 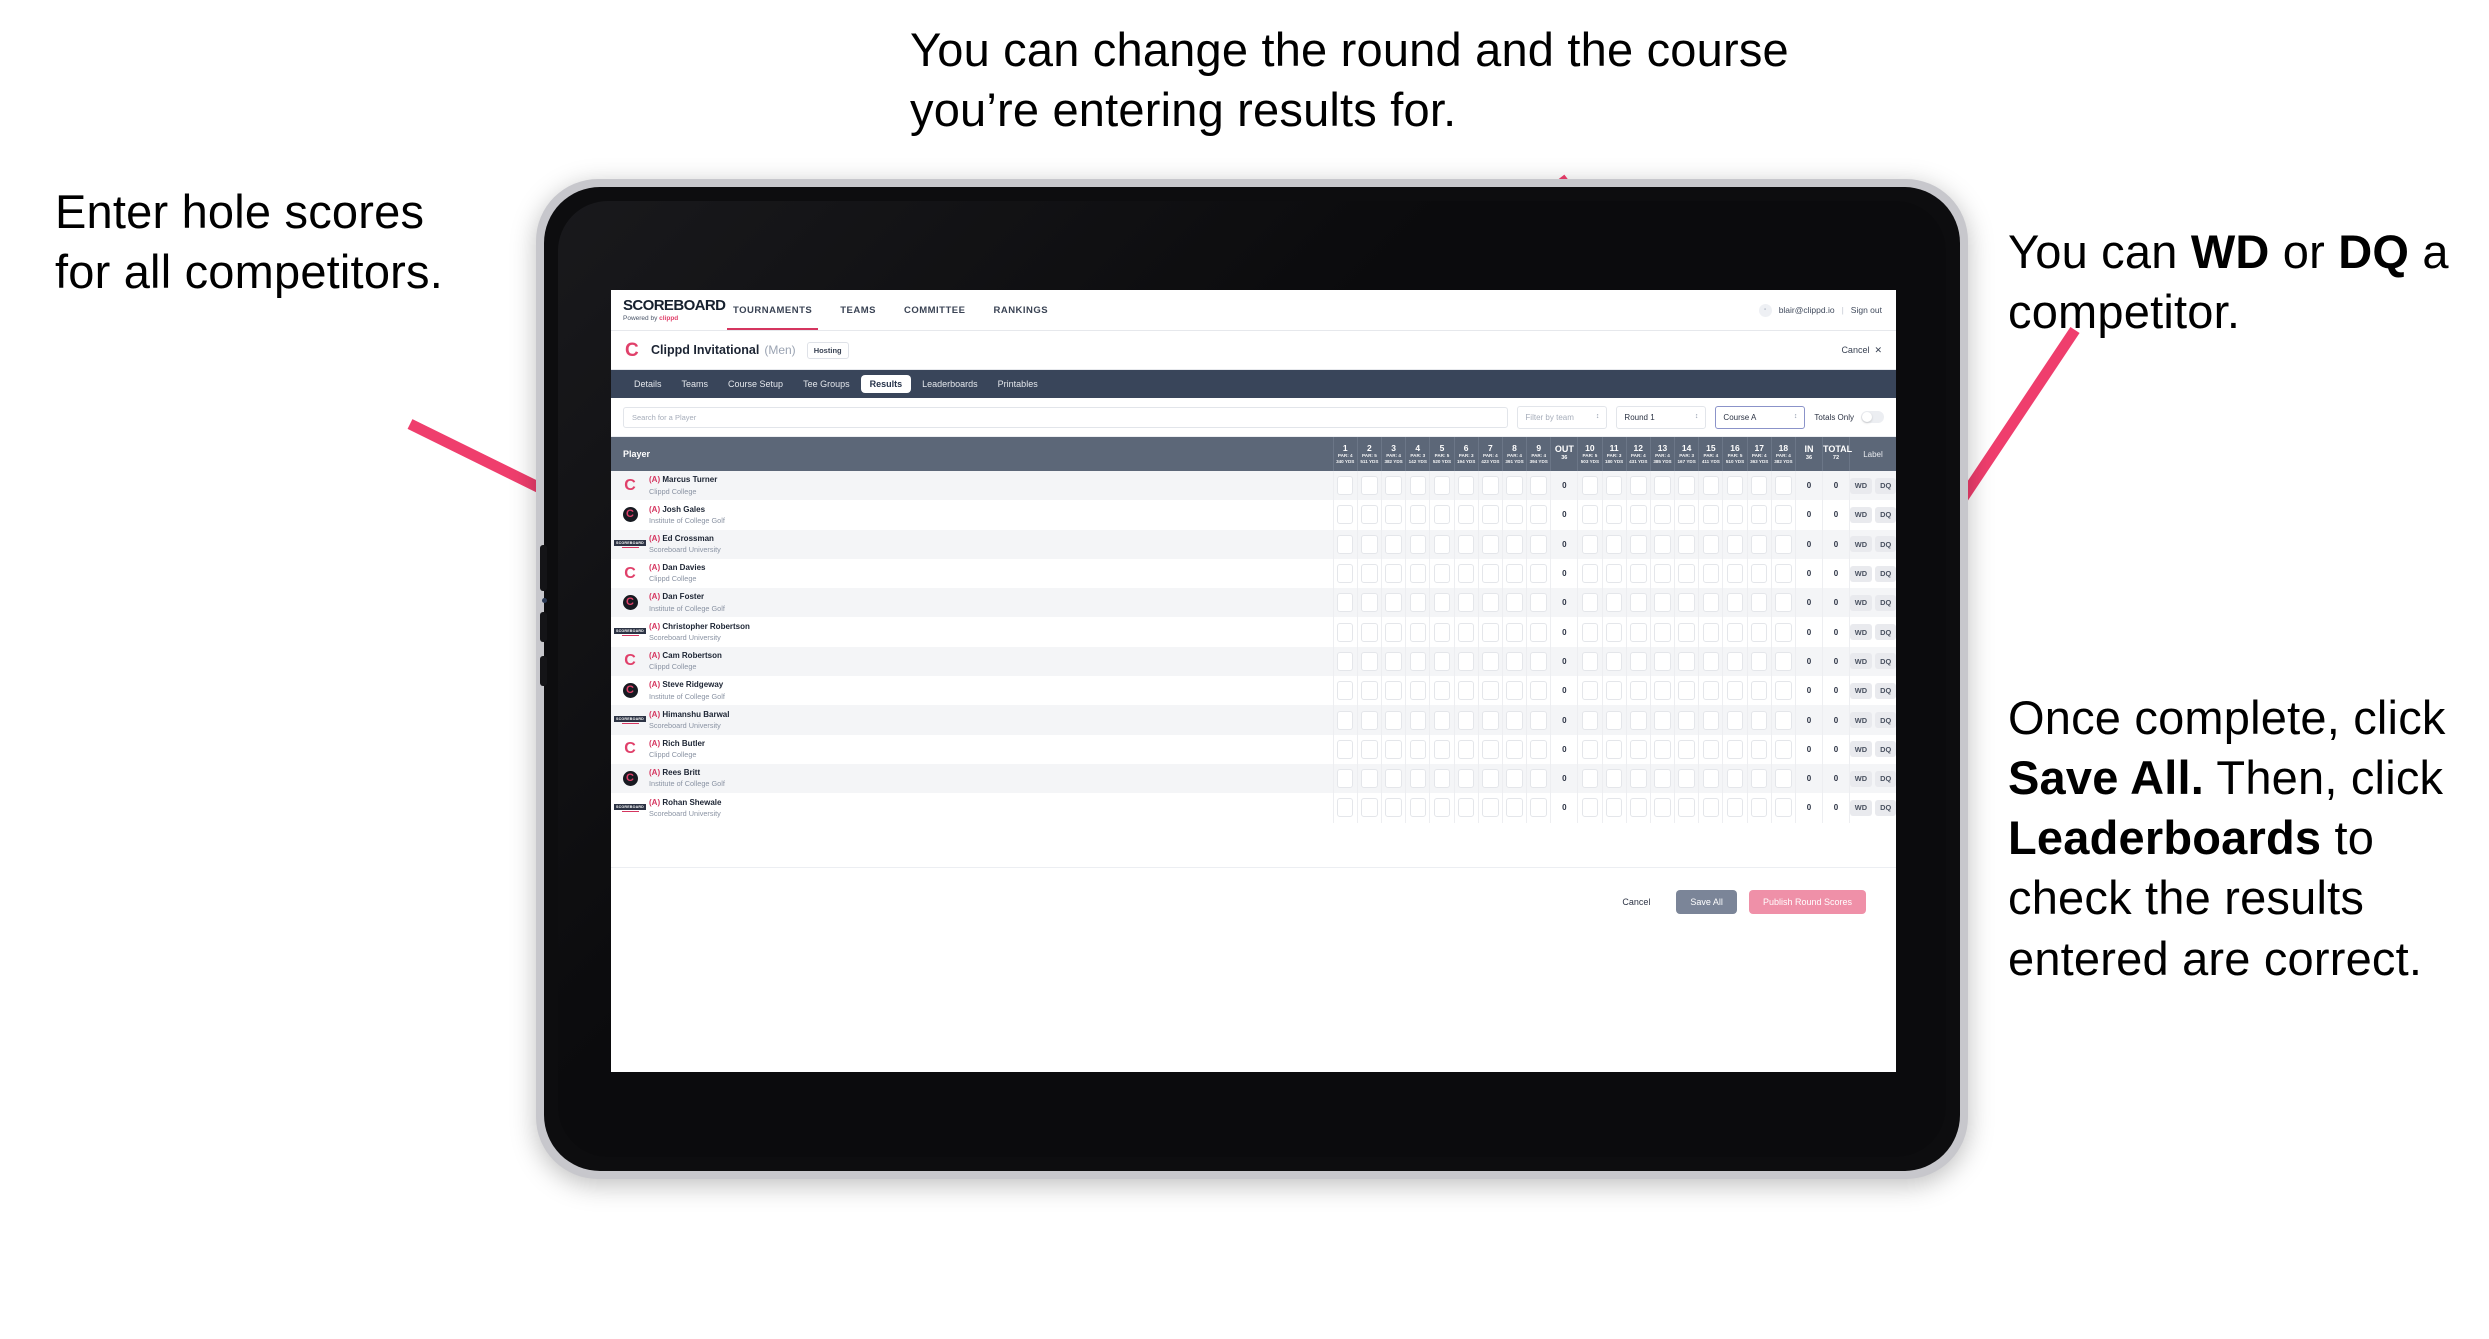 What do you see at coordinates (668, 310) in the screenshot?
I see `scoreboard-logo: SCOREBOARD Powered by clippd` at bounding box center [668, 310].